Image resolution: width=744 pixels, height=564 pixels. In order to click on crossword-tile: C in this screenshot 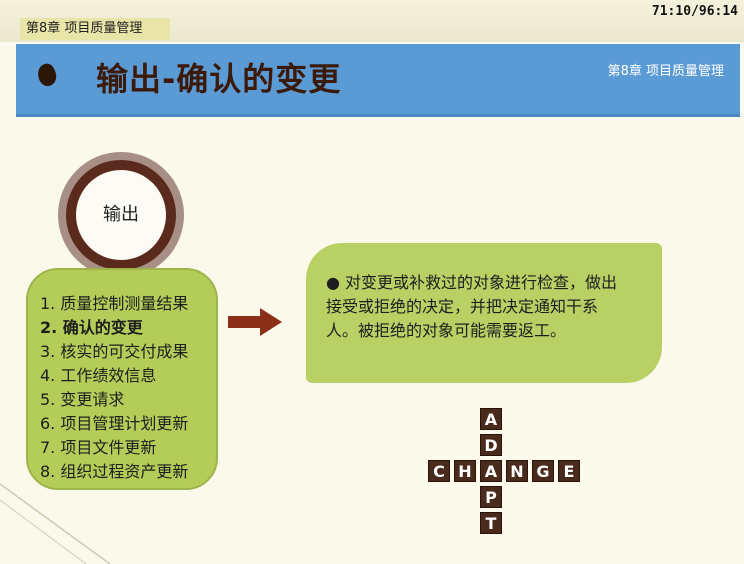, I will do `click(439, 471)`.